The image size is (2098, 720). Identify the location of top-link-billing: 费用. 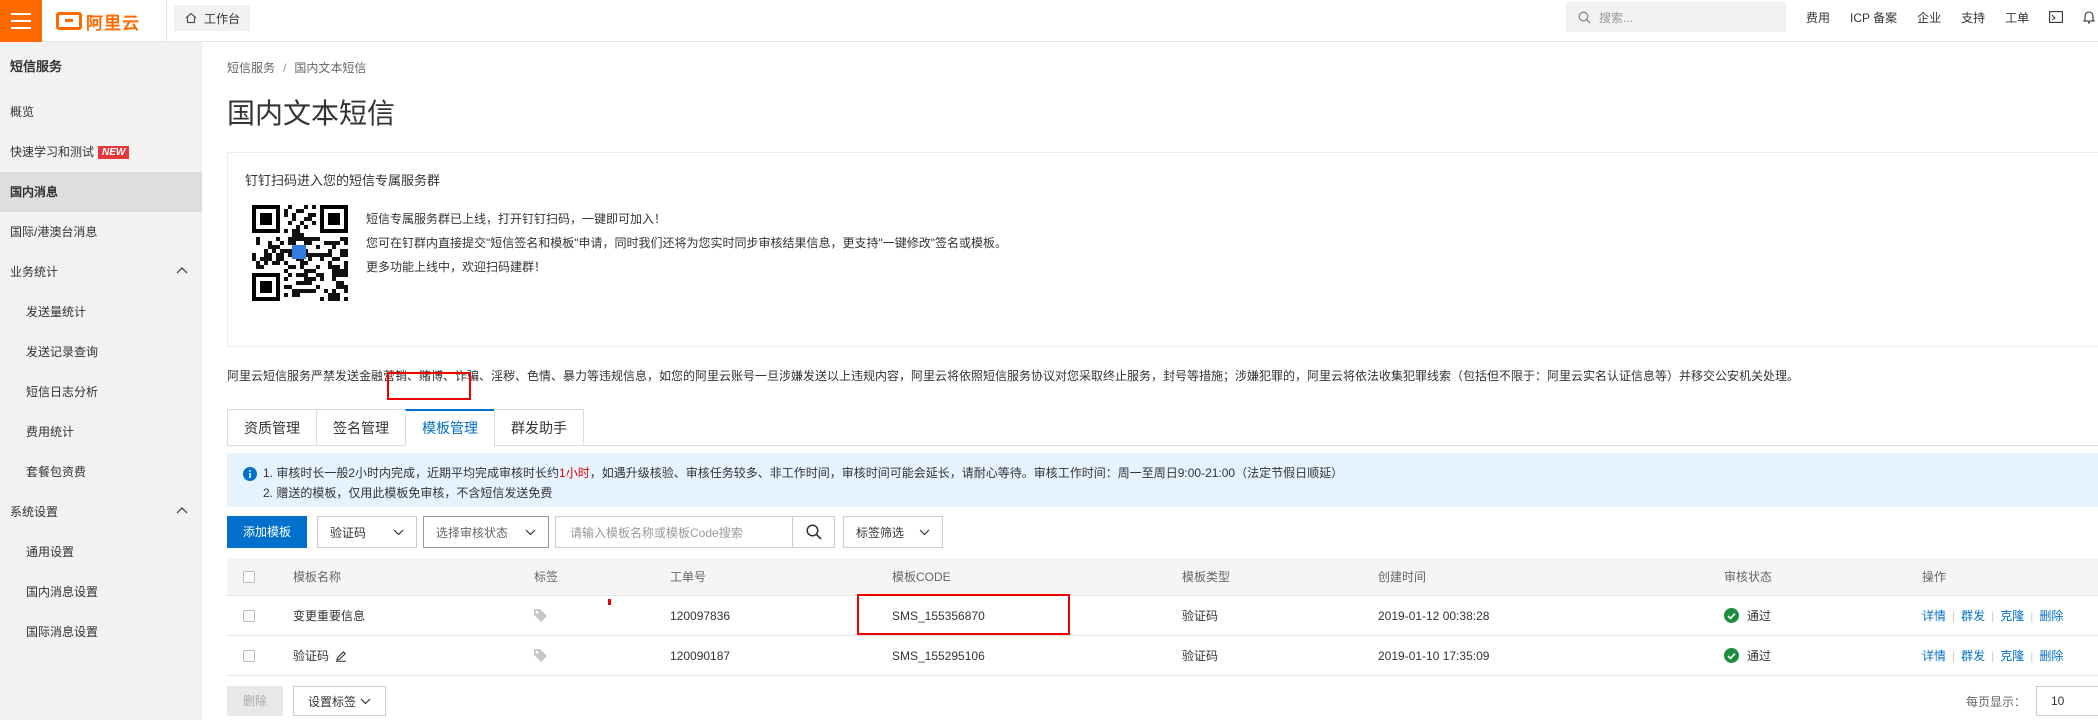
(1818, 17).